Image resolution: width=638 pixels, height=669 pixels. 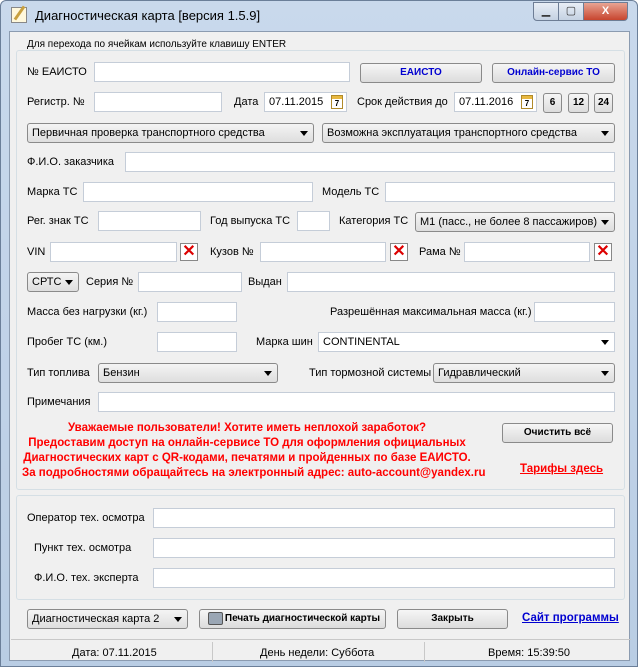 I want to click on doc-type-select: СРТС, so click(x=53, y=282).